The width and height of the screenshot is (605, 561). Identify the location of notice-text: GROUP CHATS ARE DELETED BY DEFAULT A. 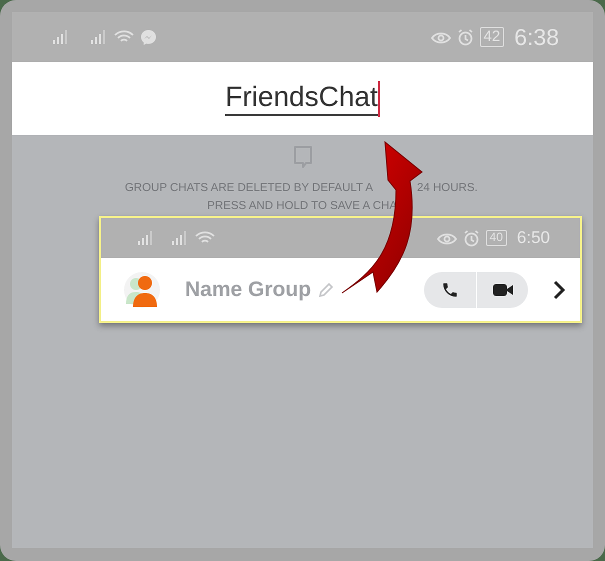
(248, 188).